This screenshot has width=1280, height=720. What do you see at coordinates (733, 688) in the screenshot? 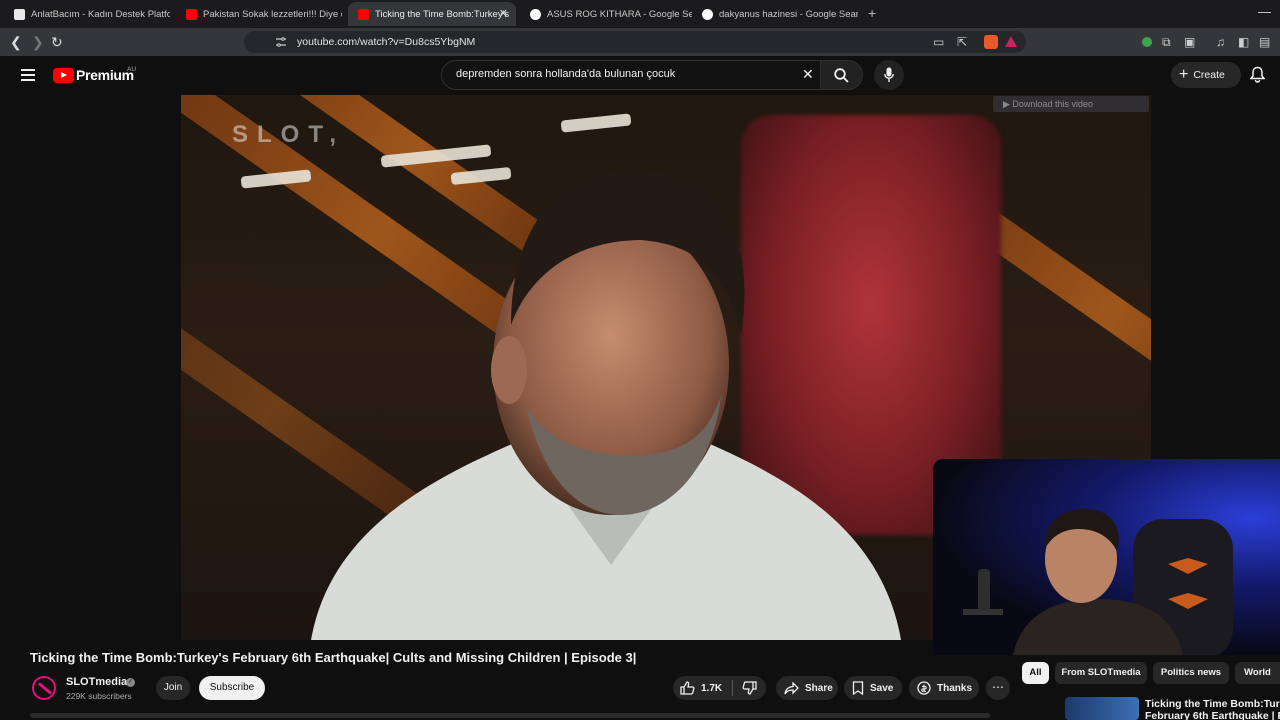
I see `like-dislike-divider` at bounding box center [733, 688].